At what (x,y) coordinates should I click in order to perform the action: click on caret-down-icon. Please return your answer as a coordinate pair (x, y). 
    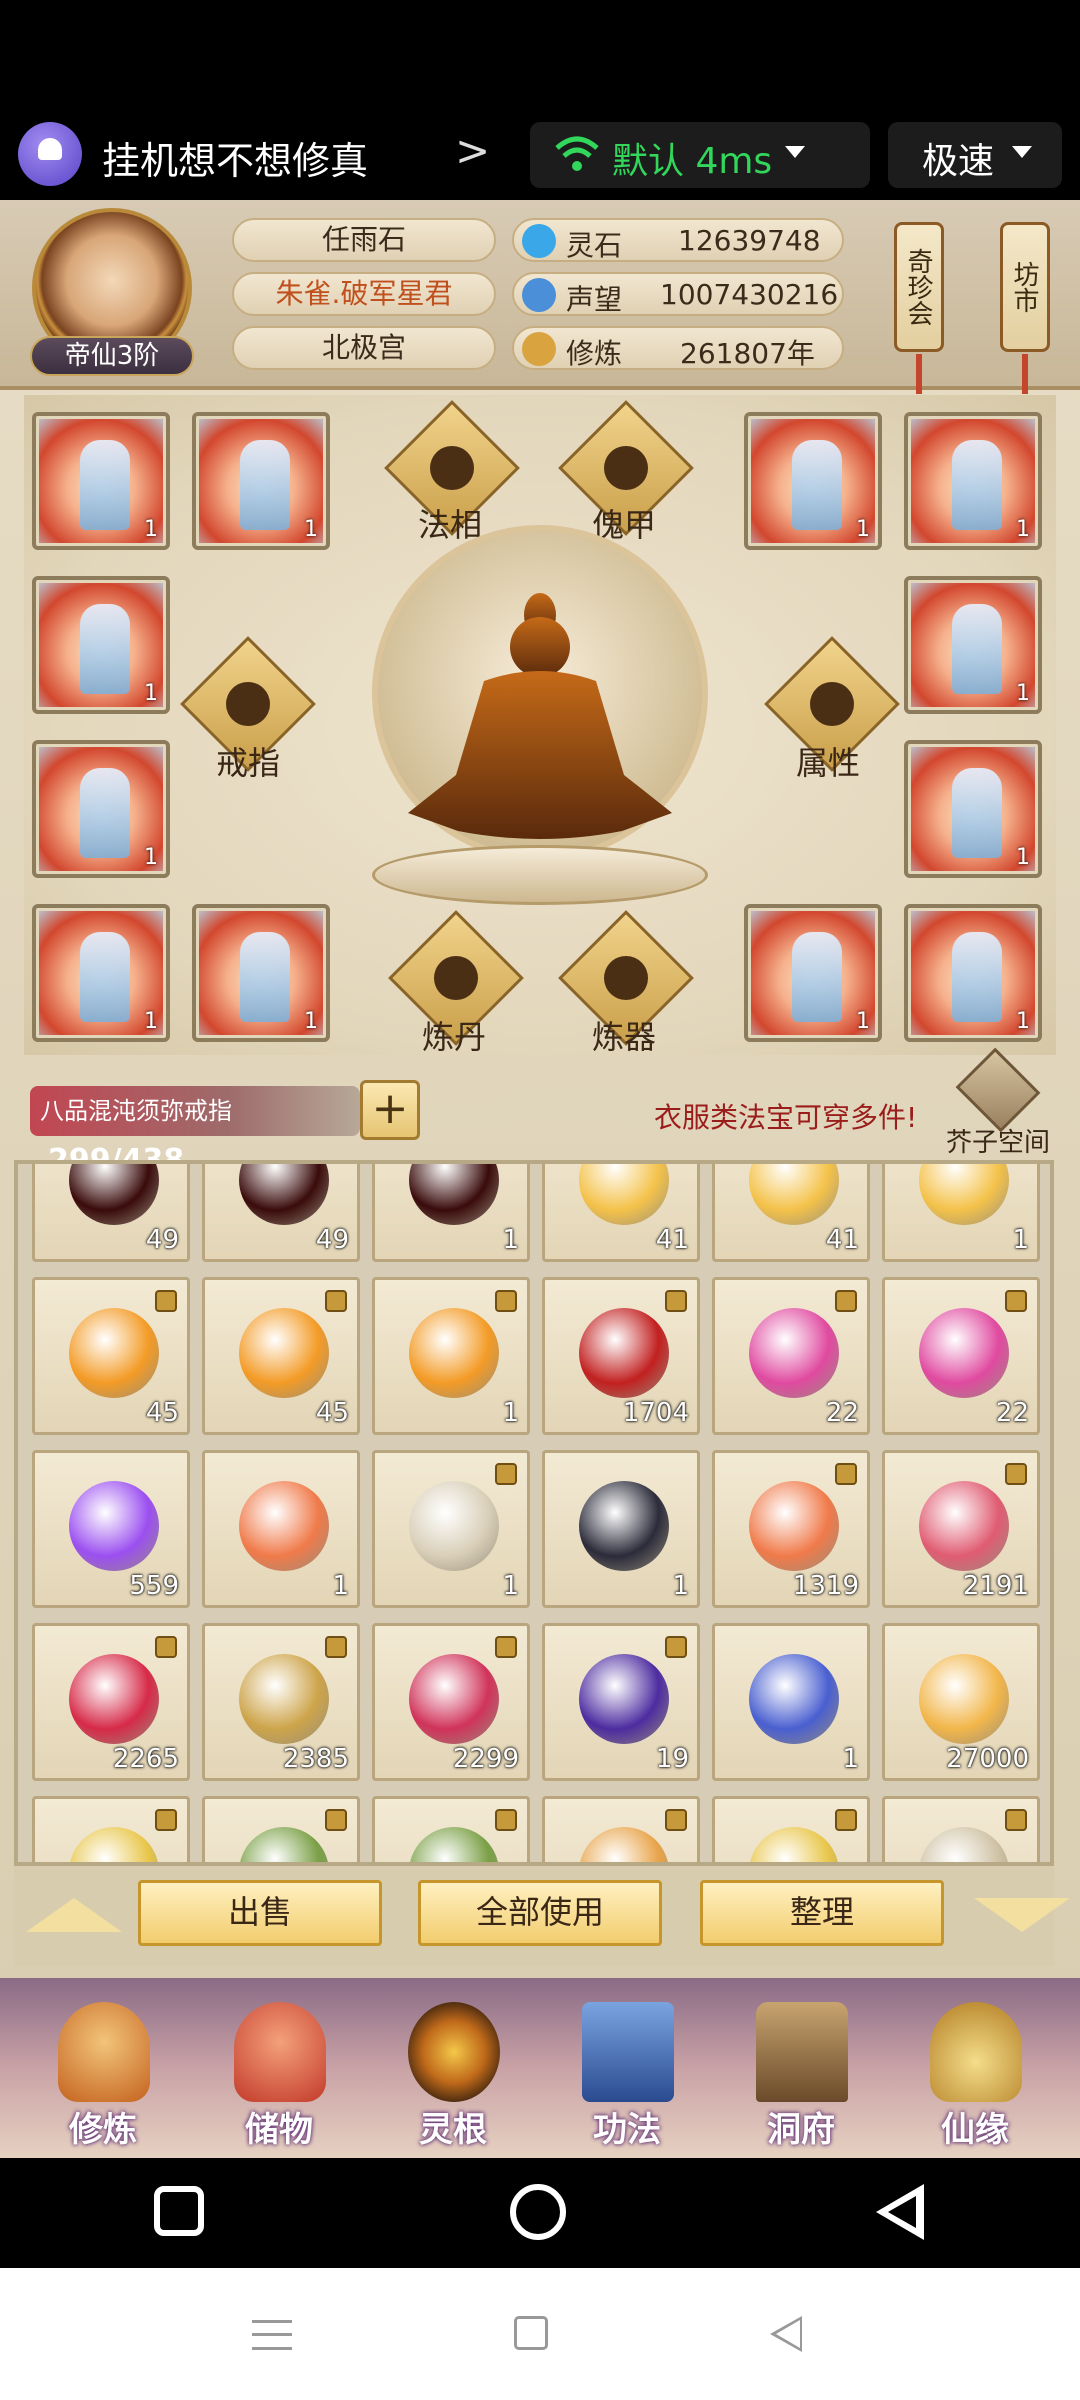
    Looking at the image, I should click on (795, 152).